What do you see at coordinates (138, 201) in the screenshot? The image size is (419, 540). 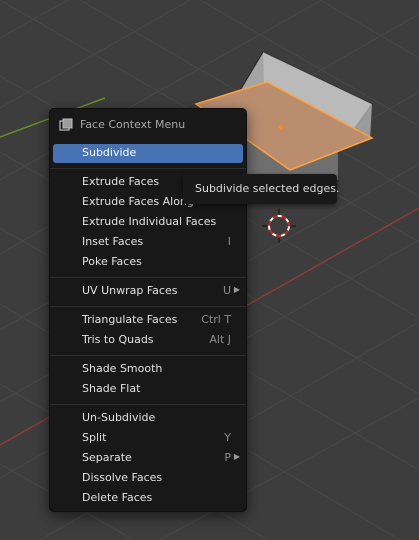 I see `menu-item-label: Extrude Faces Along` at bounding box center [138, 201].